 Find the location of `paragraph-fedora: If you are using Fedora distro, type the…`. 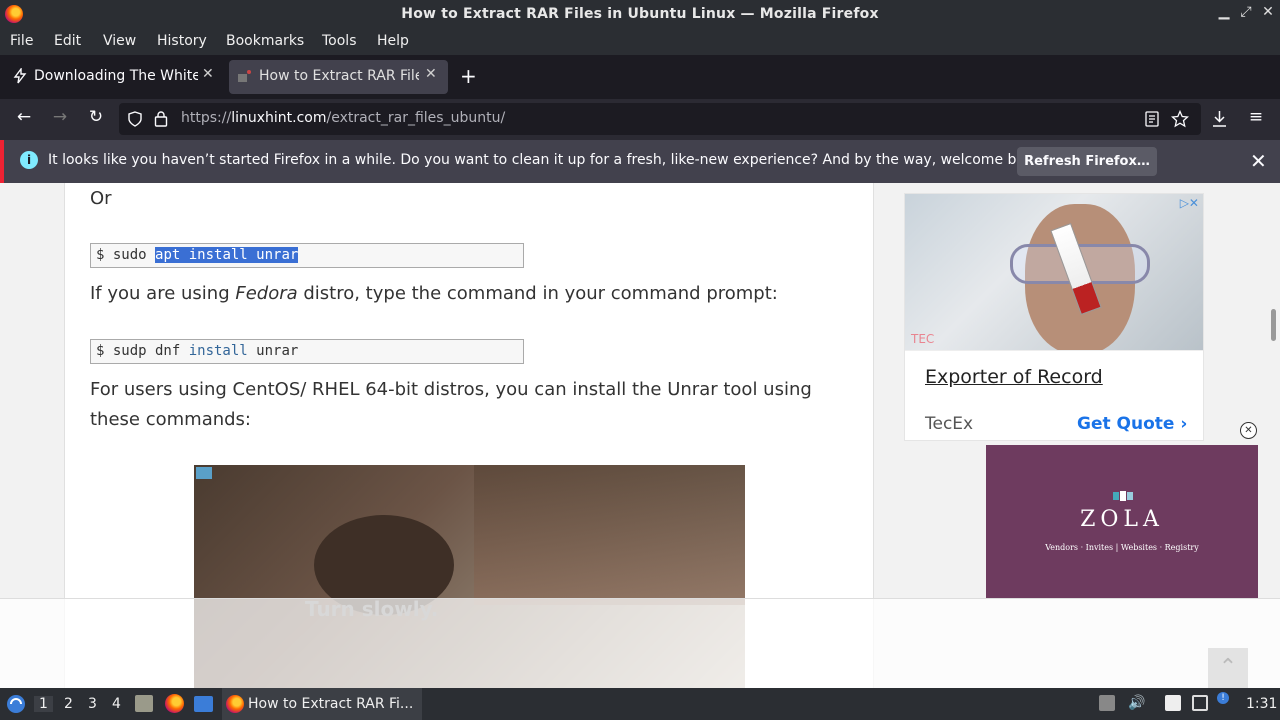

paragraph-fedora: If you are using Fedora distro, type the… is located at coordinates (434, 293).